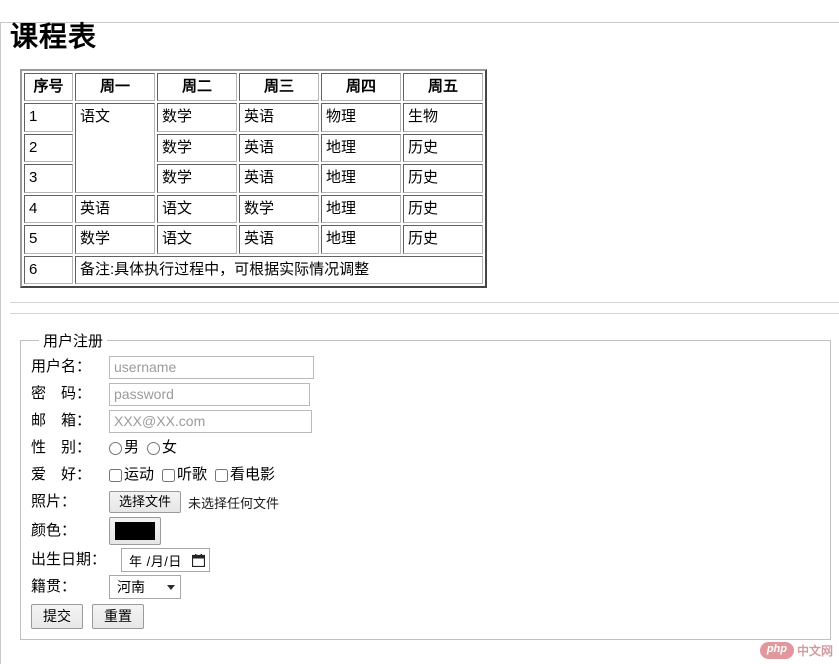 This screenshot has width=839, height=664. What do you see at coordinates (54, 531) in the screenshot?
I see `color-label: 颜色：` at bounding box center [54, 531].